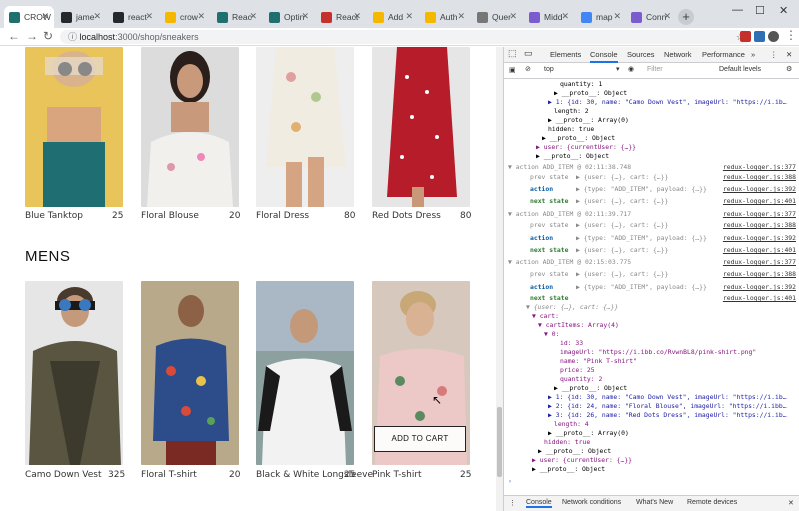 The image size is (799, 511). I want to click on log-group-header: ▼ action ADD_ITEM @ 02:11:38.748, so click(569, 167).